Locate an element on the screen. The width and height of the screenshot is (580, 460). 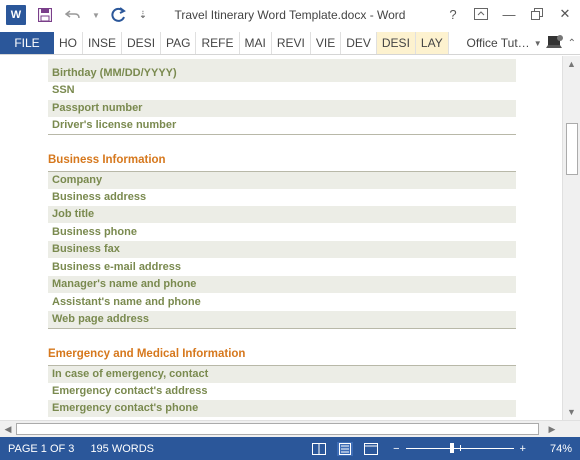
zoom-slider: − + is located at coordinates (459, 449).